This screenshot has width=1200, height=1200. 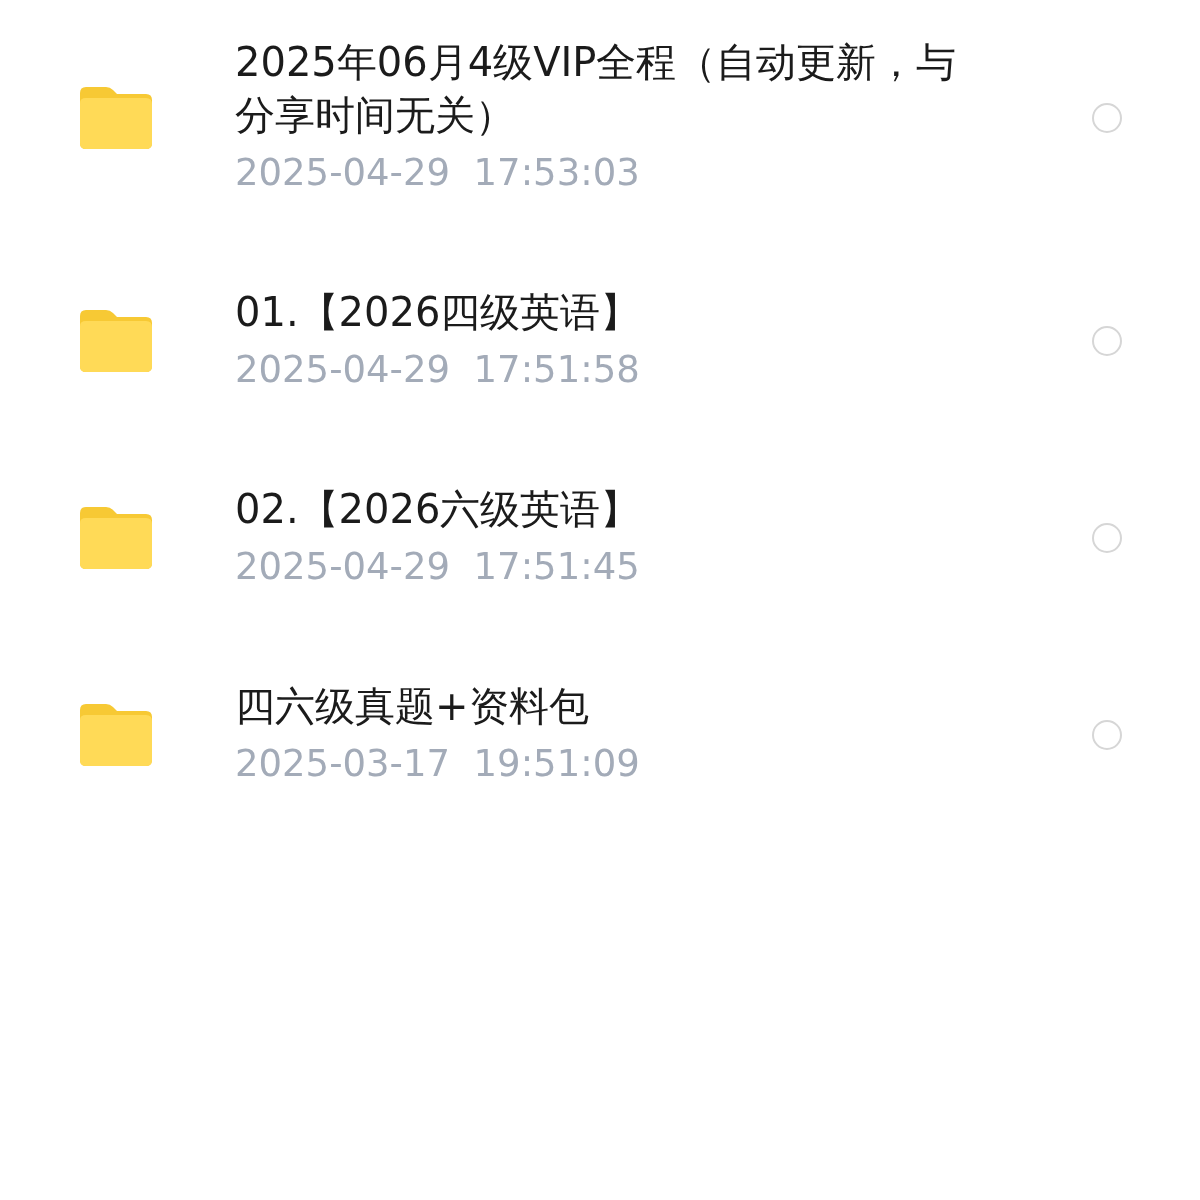 I want to click on modified-date: 2025-04-29 17:51:58, so click(x=438, y=370).